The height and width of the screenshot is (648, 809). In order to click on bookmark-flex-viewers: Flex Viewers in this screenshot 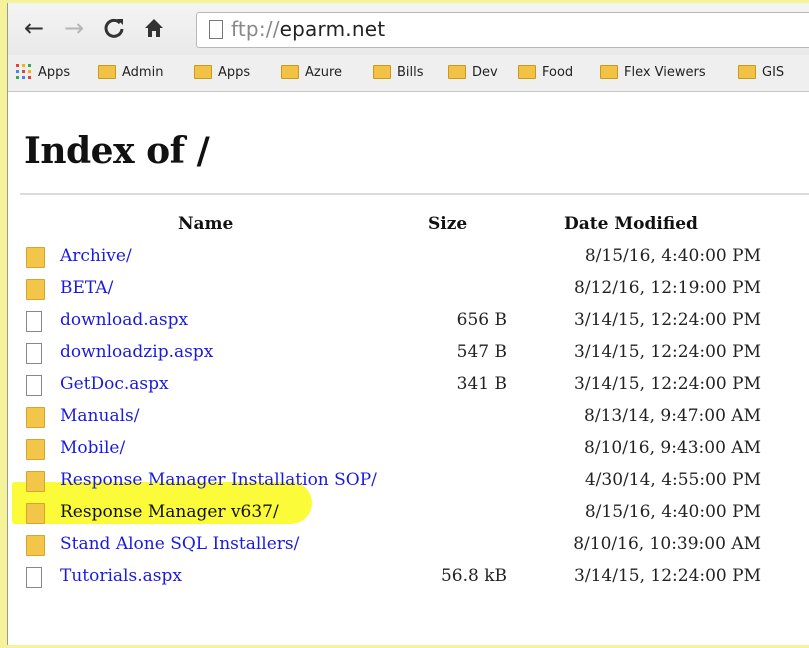, I will do `click(653, 73)`.